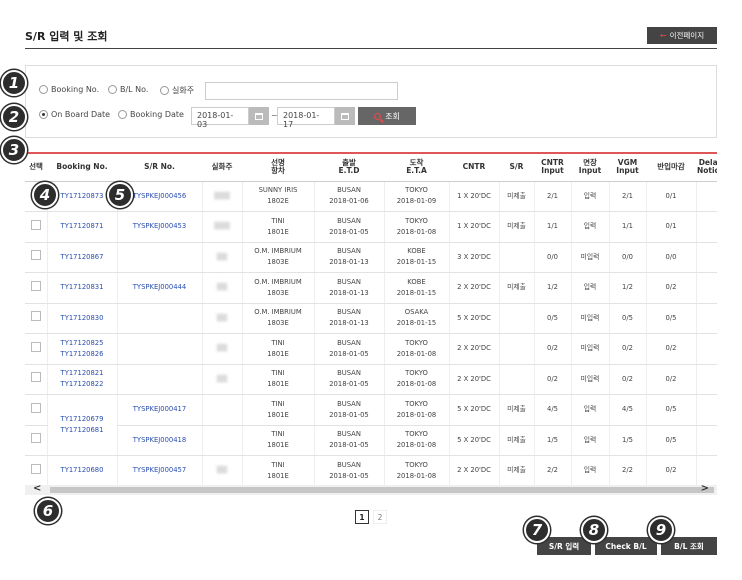  Describe the element at coordinates (81, 227) in the screenshot. I see `booking-no-cell: TY17120871` at that location.